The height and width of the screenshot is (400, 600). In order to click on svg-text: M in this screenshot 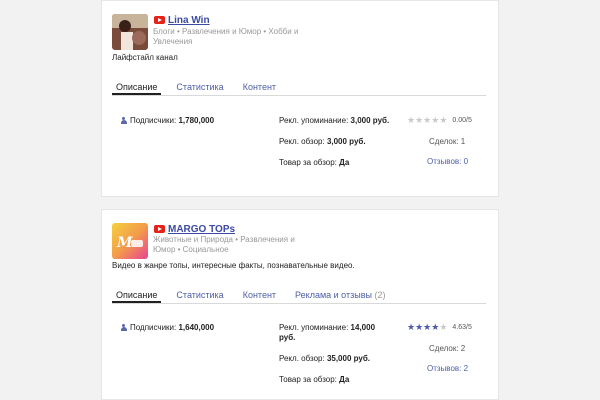, I will do `click(124, 243)`.